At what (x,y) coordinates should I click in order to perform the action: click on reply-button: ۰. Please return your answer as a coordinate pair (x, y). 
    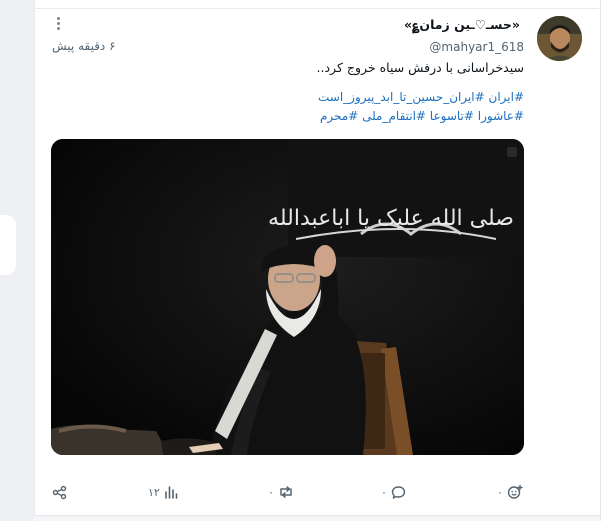
    Looking at the image, I should click on (393, 492).